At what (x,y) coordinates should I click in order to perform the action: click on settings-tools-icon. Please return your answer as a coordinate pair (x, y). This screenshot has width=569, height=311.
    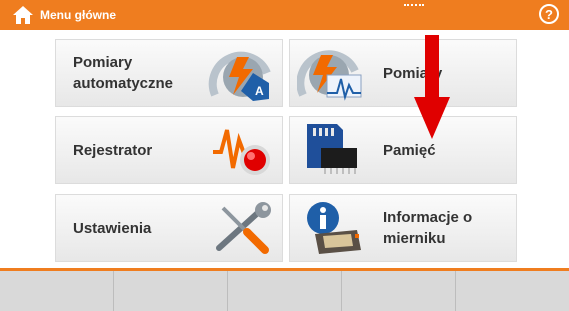
    Looking at the image, I should click on (243, 228).